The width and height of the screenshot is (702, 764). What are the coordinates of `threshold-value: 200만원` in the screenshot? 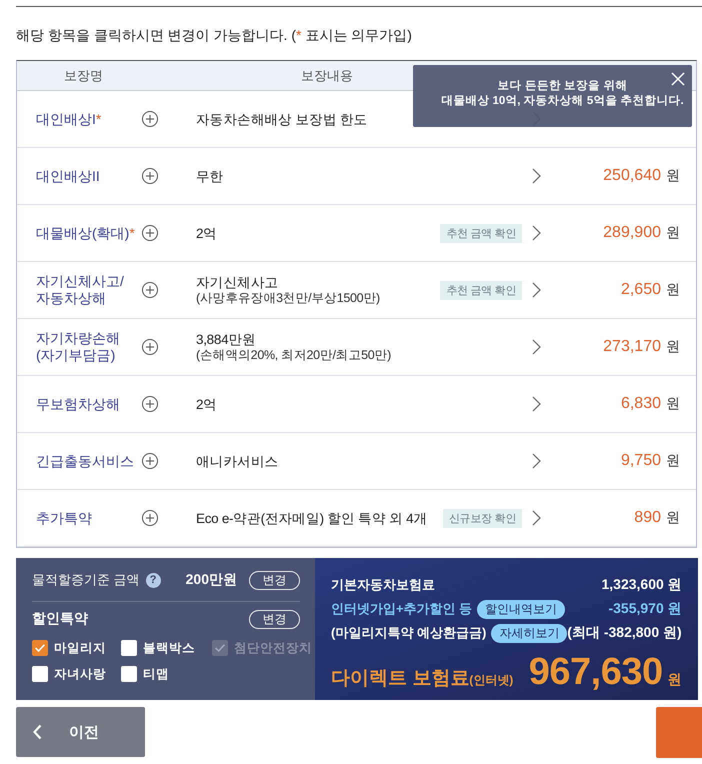 It's located at (211, 580).